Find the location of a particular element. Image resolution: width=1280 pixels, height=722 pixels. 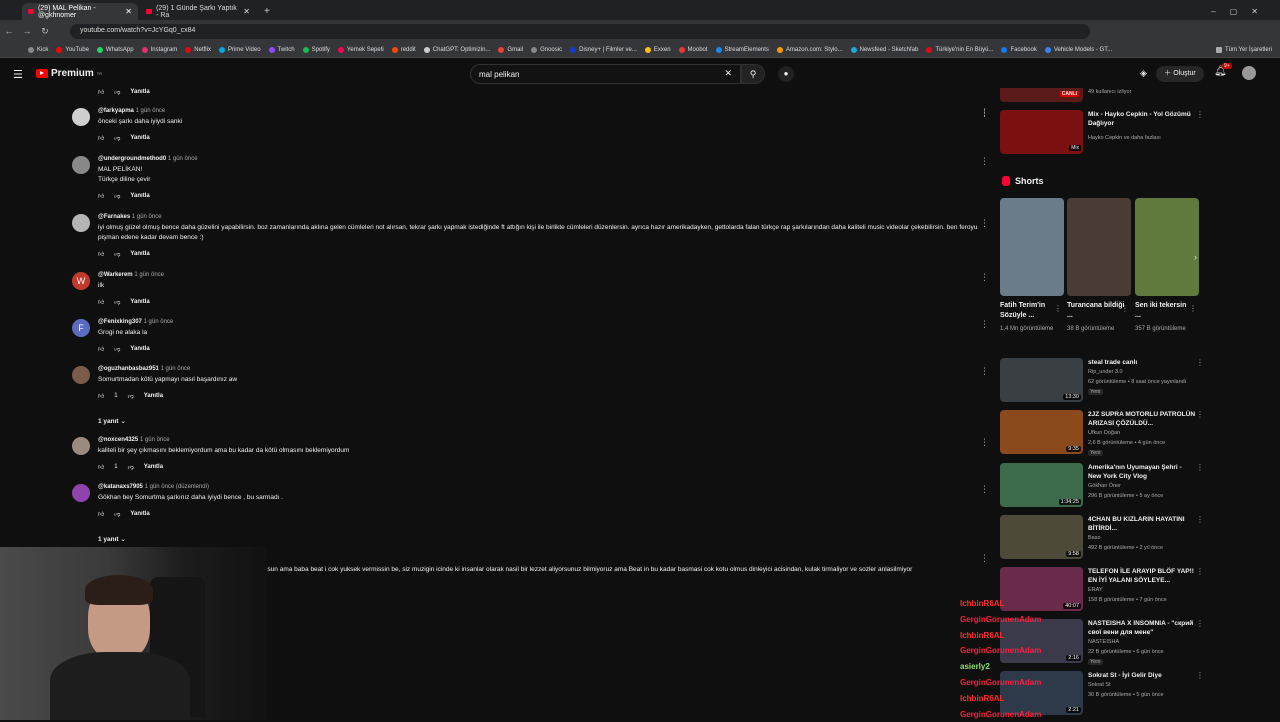

channel-name: Gökhan Öner is located at coordinates (1145, 486).